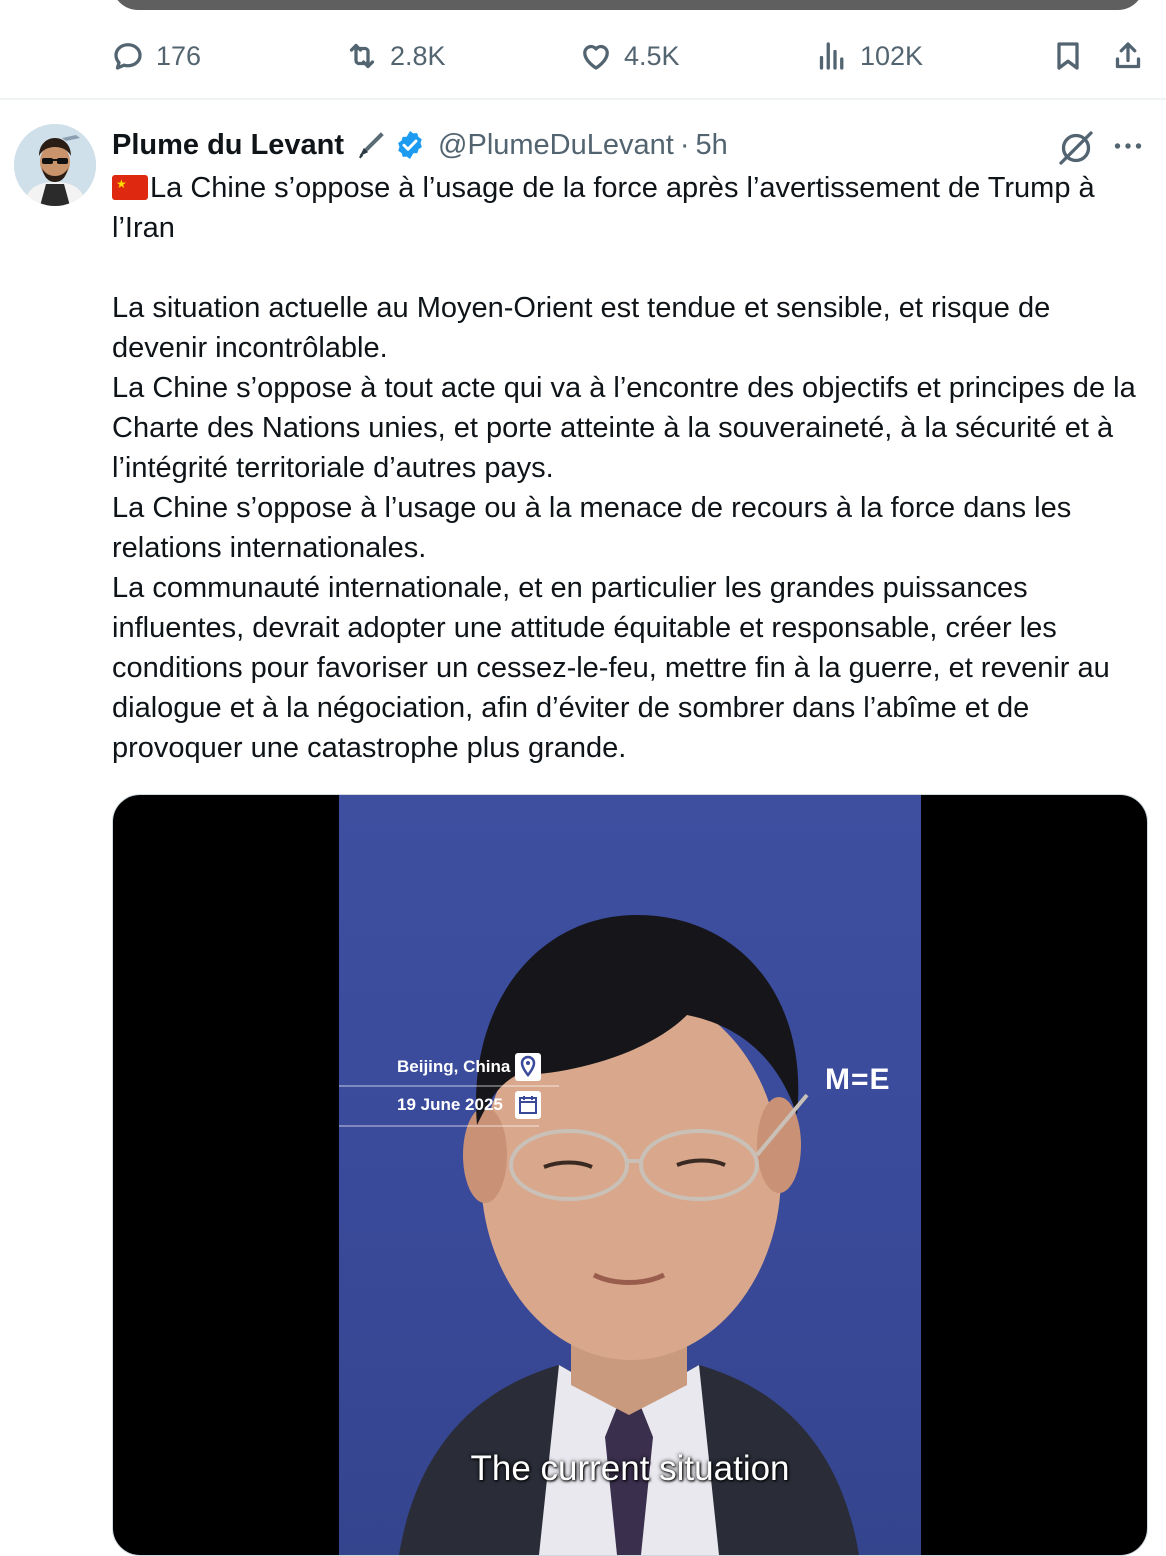  Describe the element at coordinates (1128, 146) in the screenshot. I see `more-options-icon` at that location.